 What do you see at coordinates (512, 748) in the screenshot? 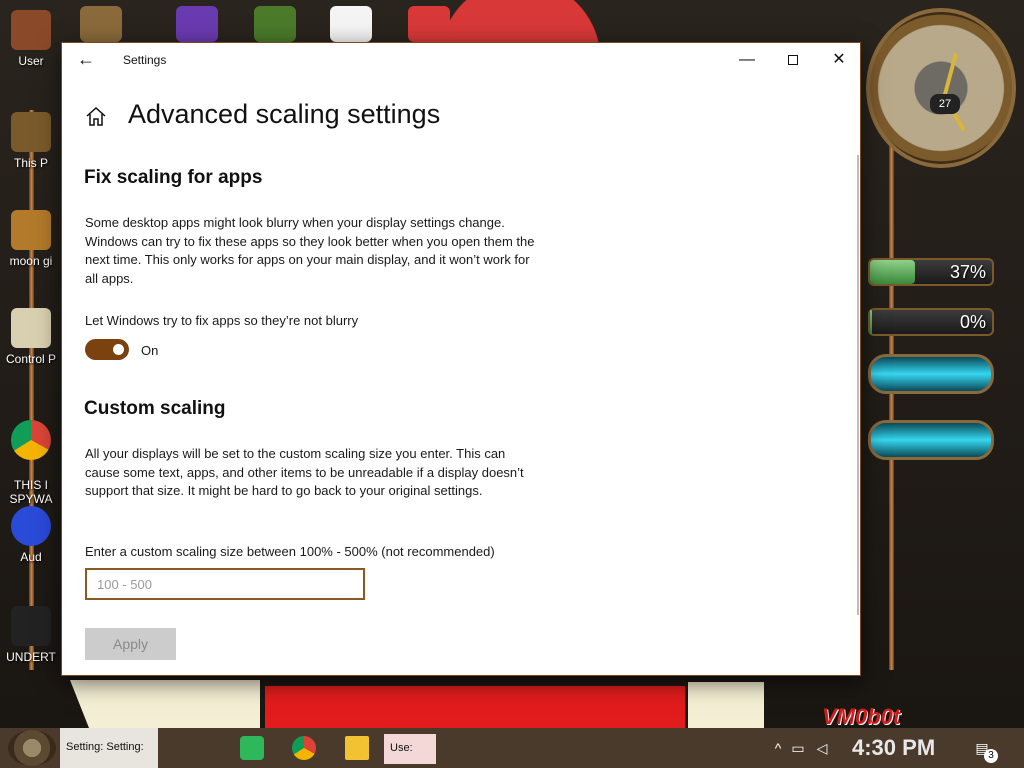
I see `taskbar: Setting: Setting: Use: ^ ▭ ◁ 4:30 PM ▤ 3` at bounding box center [512, 748].